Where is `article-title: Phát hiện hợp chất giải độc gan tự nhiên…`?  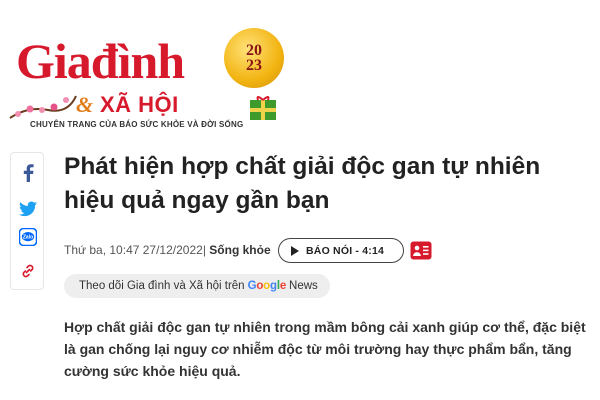 article-title: Phát hiện hợp chất giải độc gan tự nhiên… is located at coordinates (302, 183).